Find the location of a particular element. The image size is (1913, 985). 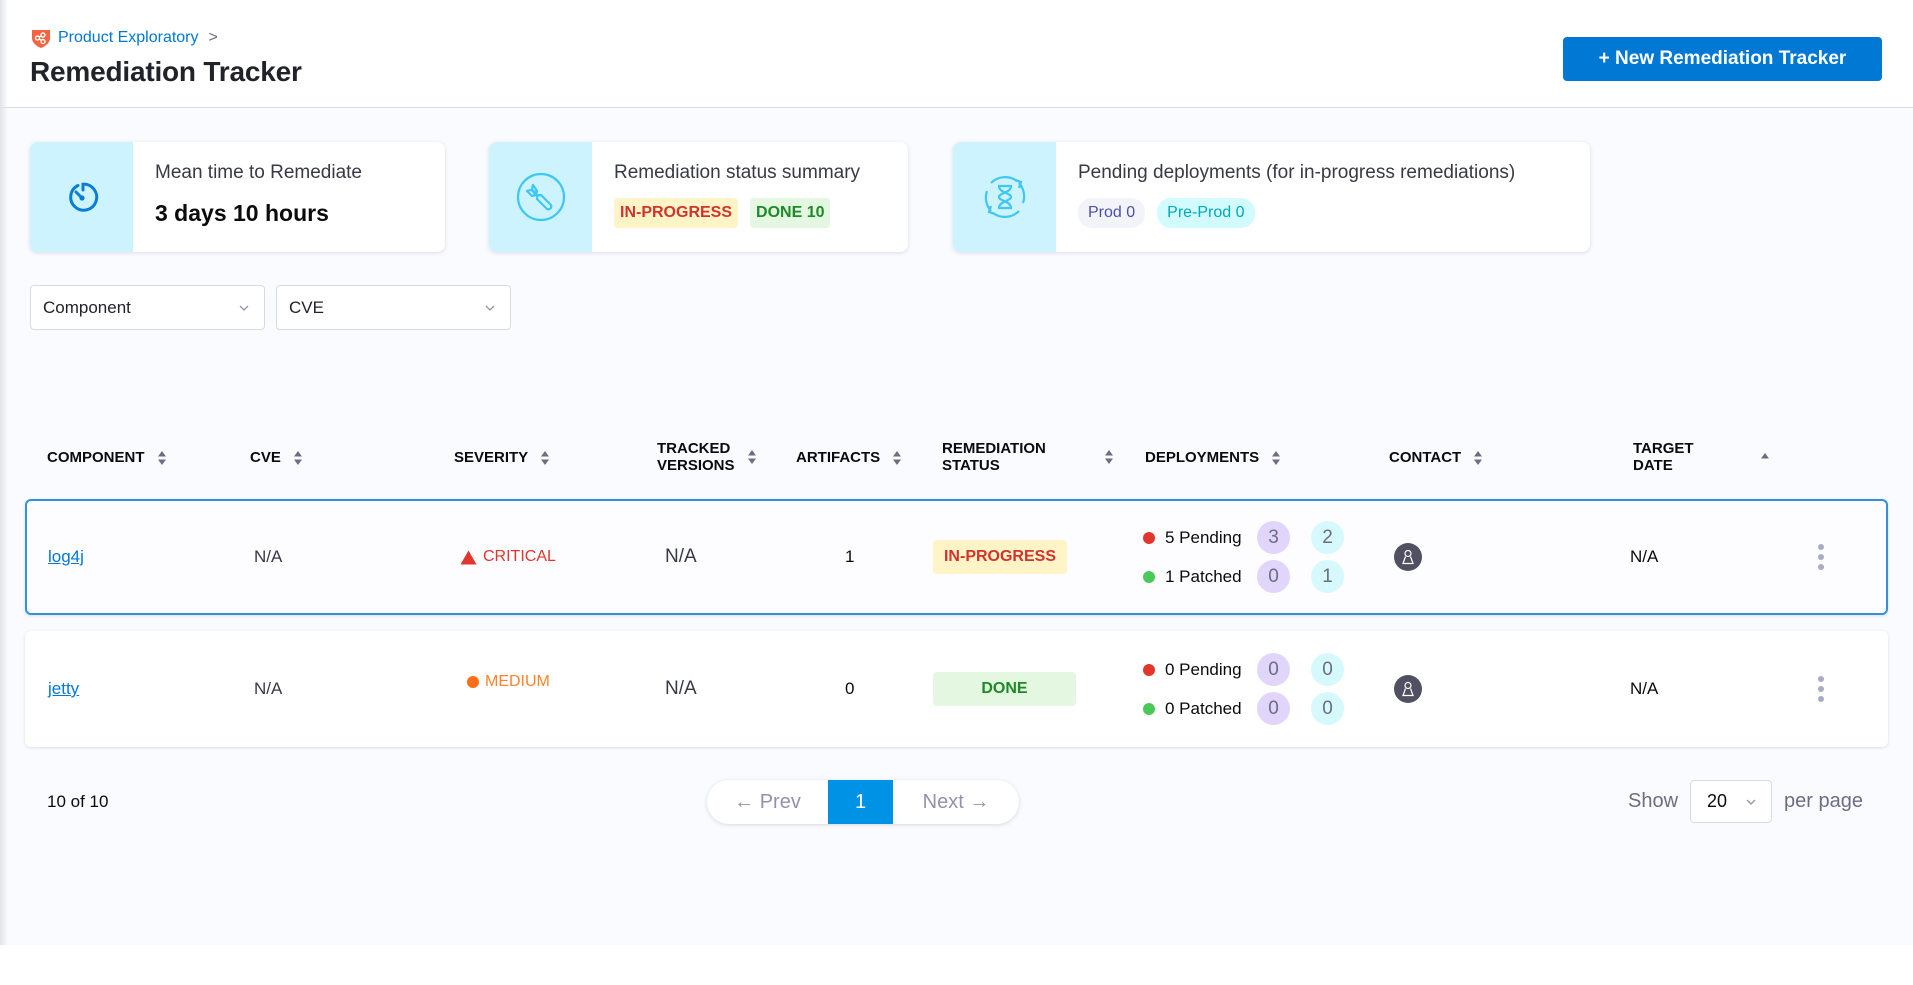

sidebar-edge-shadow is located at coordinates (4, 472).